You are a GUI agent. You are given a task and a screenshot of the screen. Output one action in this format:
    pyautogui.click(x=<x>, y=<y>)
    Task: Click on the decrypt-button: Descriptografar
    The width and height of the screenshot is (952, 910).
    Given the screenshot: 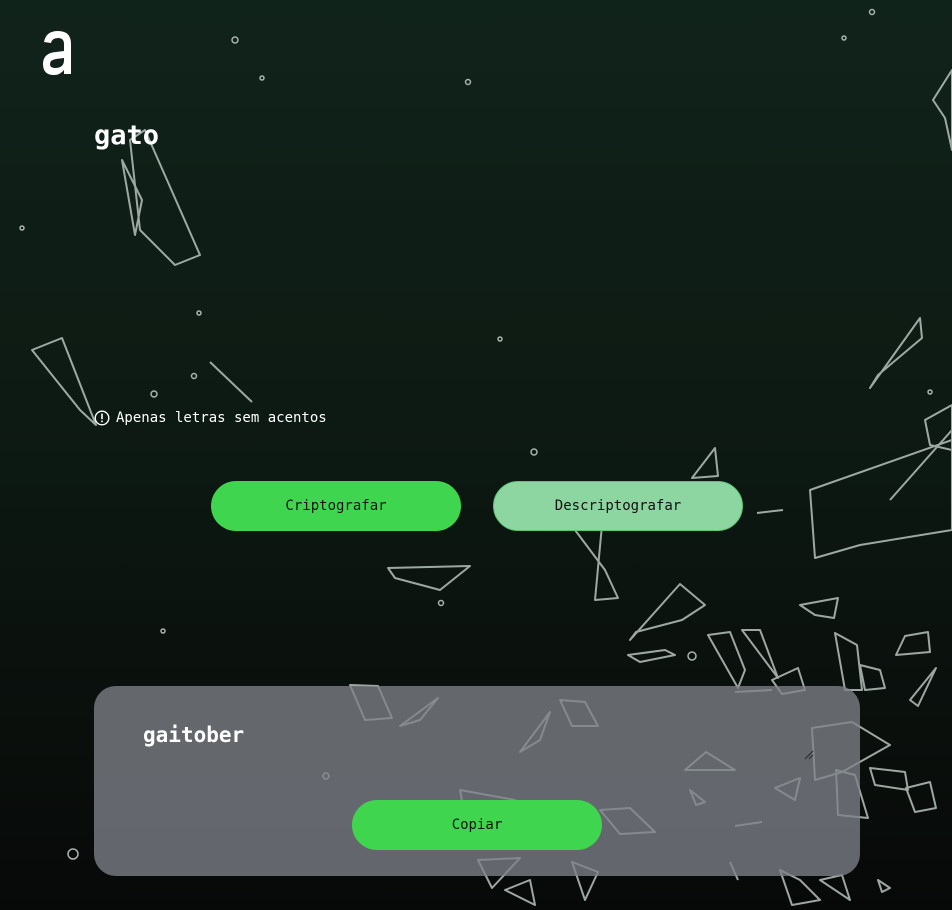 What is the action you would take?
    pyautogui.click(x=618, y=506)
    